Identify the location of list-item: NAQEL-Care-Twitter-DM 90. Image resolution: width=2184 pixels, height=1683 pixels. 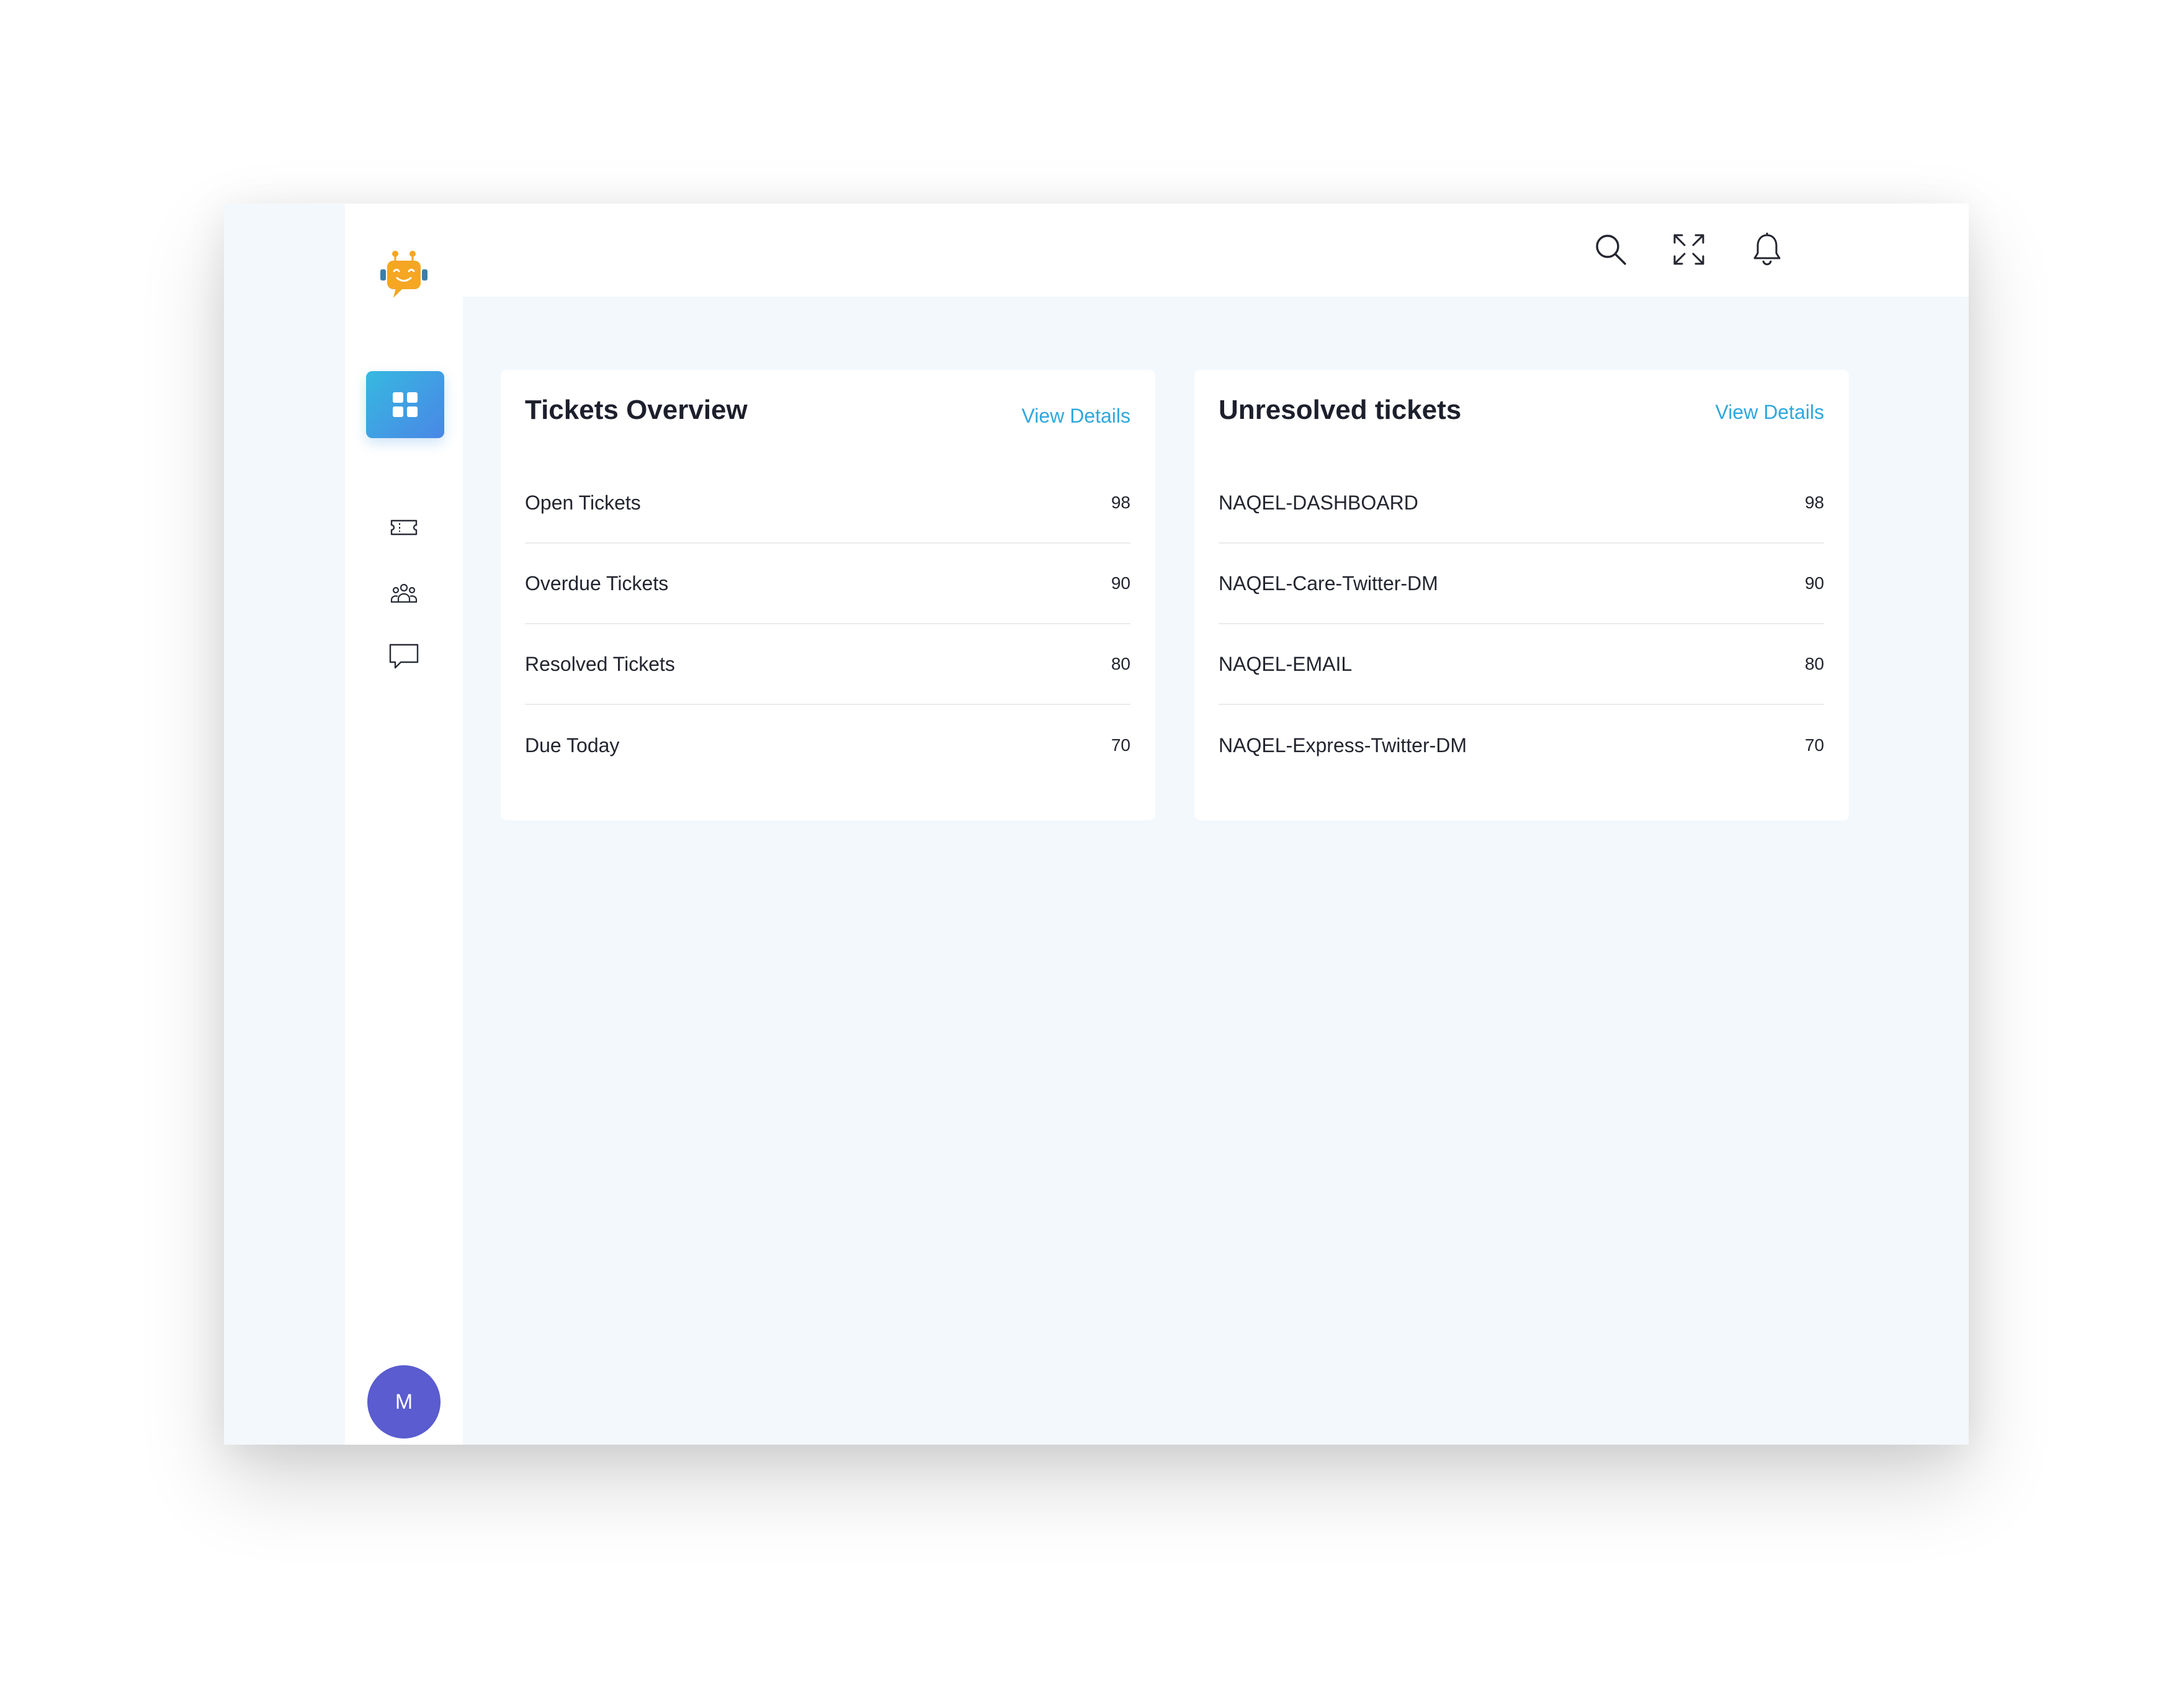
(1522, 584).